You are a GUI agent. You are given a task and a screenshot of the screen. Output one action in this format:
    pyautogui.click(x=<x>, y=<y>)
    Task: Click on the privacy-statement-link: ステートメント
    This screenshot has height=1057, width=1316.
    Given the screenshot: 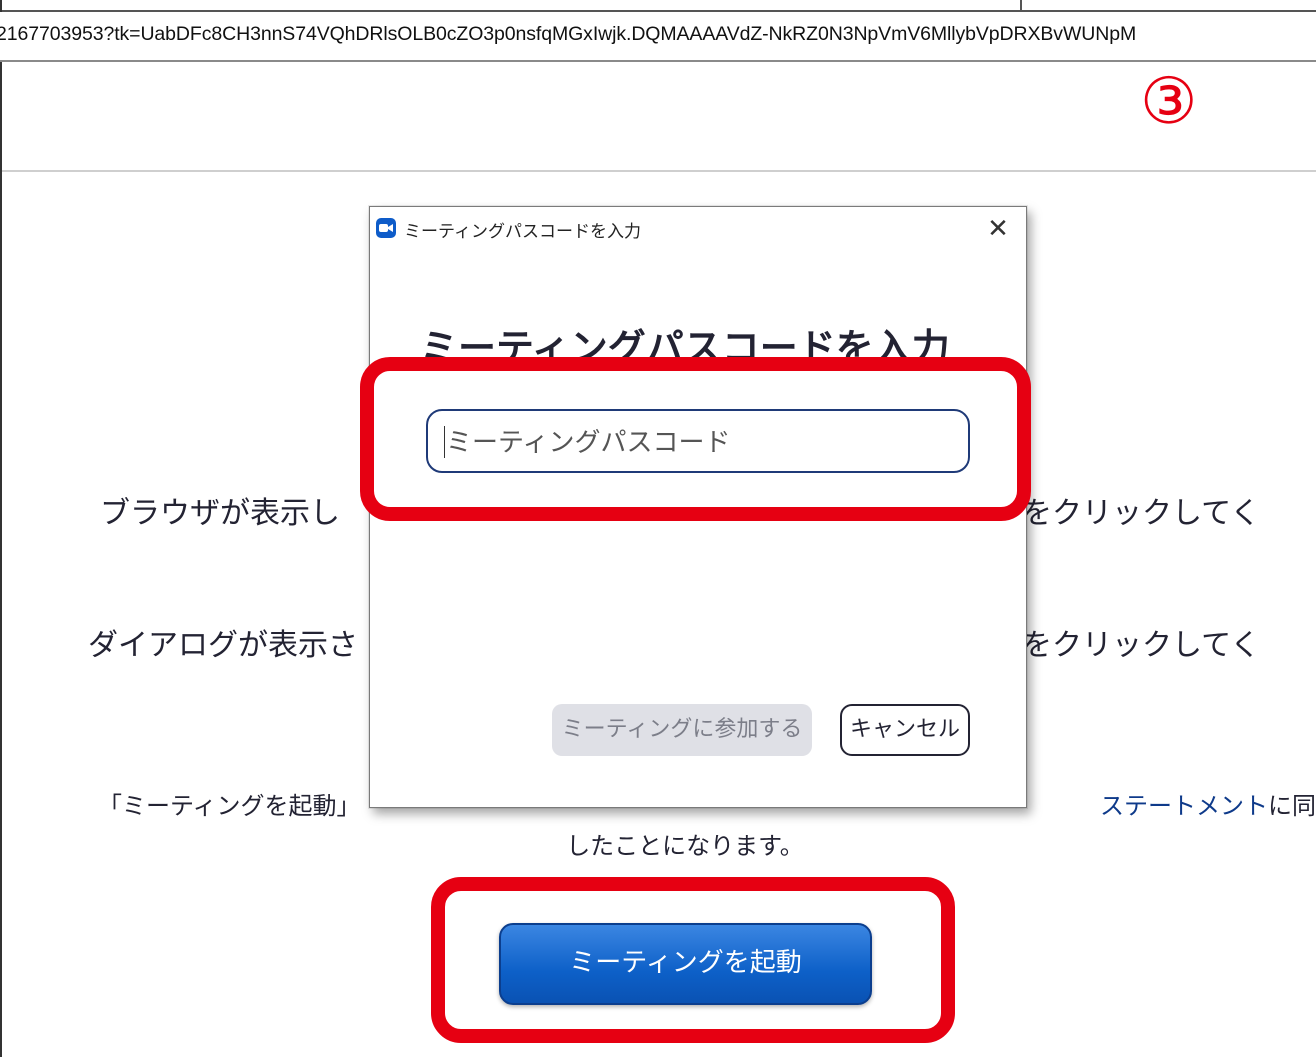 What is the action you would take?
    pyautogui.click(x=1184, y=806)
    